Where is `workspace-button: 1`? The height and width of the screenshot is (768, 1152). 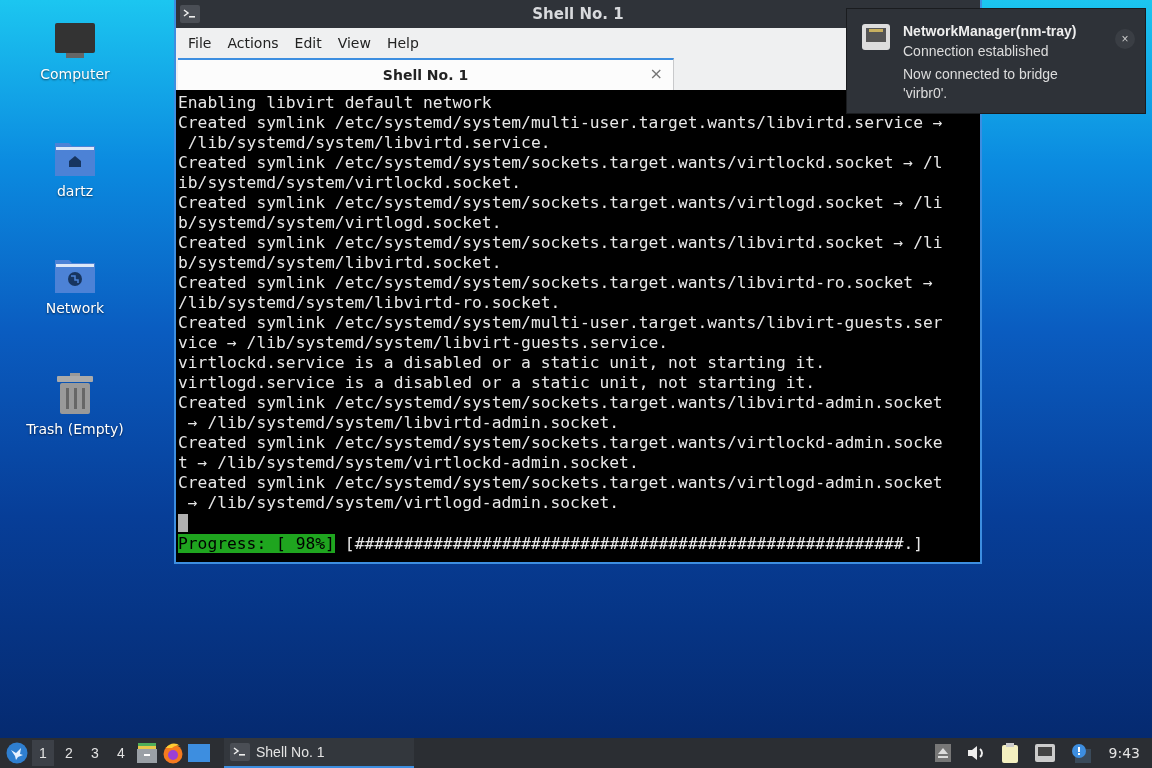
workspace-button: 1 is located at coordinates (43, 753).